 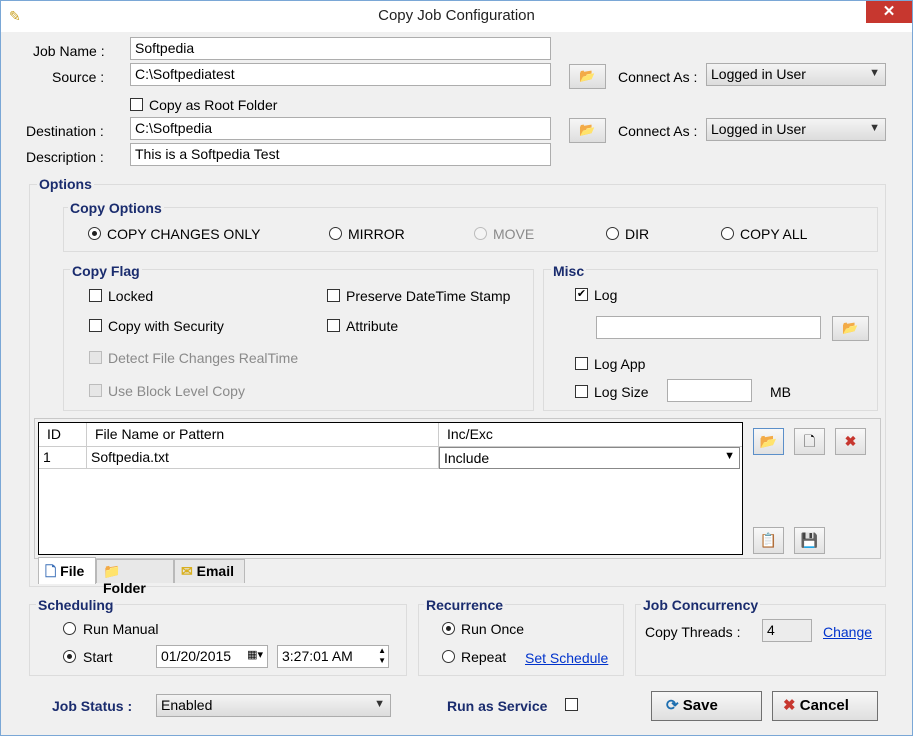 I want to click on file-icon: 🗋, so click(x=51, y=571).